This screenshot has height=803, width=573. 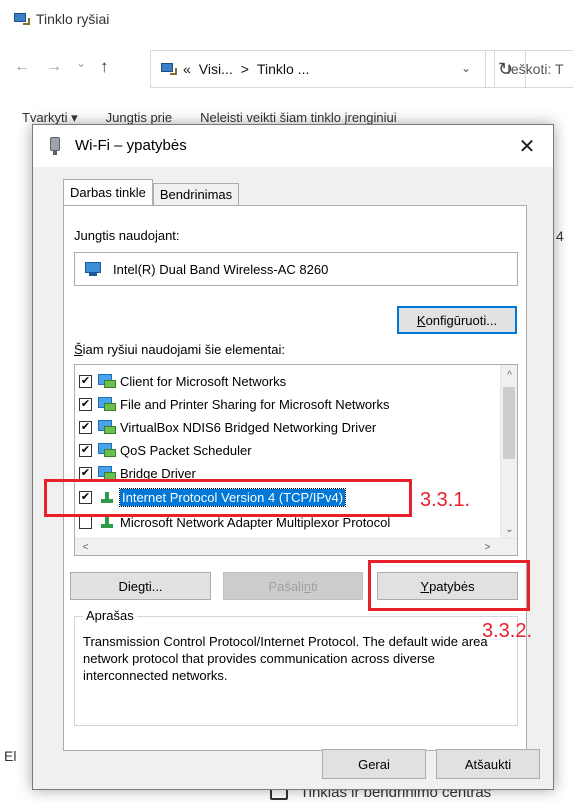 What do you see at coordinates (94, 269) in the screenshot?
I see `network-adapter-icon` at bounding box center [94, 269].